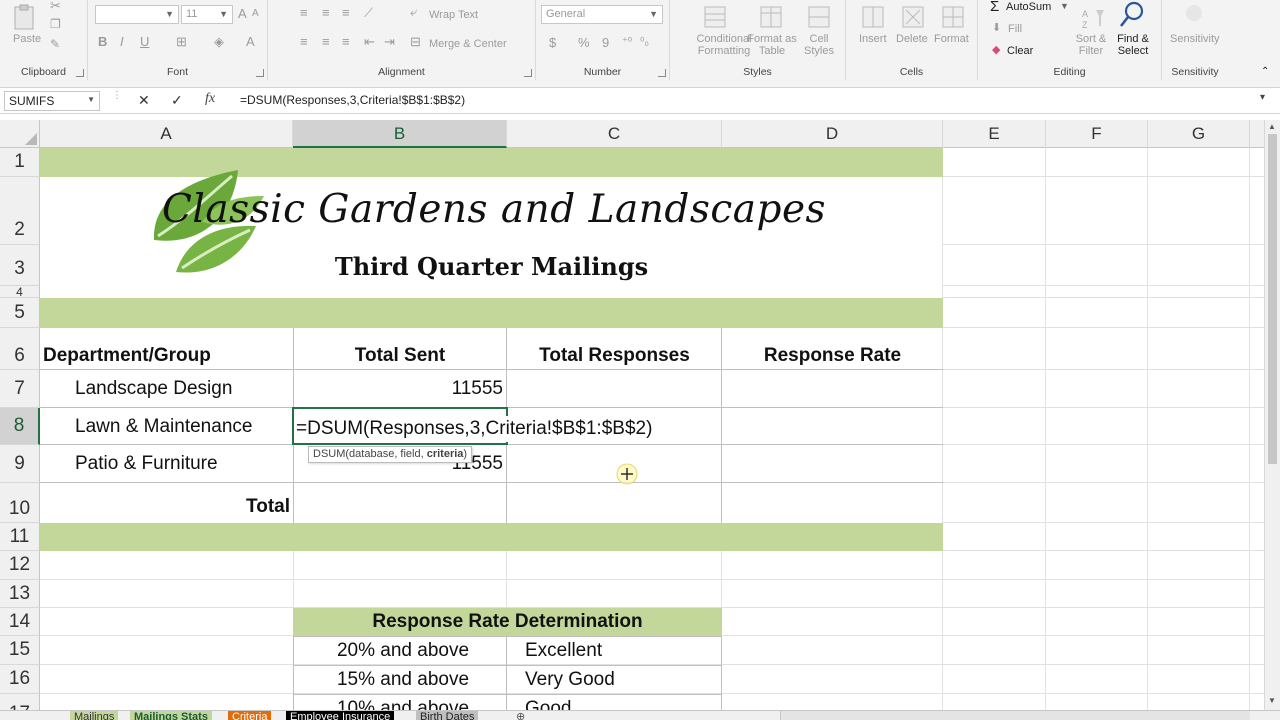 The width and height of the screenshot is (1280, 720). Describe the element at coordinates (403, 651) in the screenshot. I see `rrd-range-1: 20% and above` at that location.